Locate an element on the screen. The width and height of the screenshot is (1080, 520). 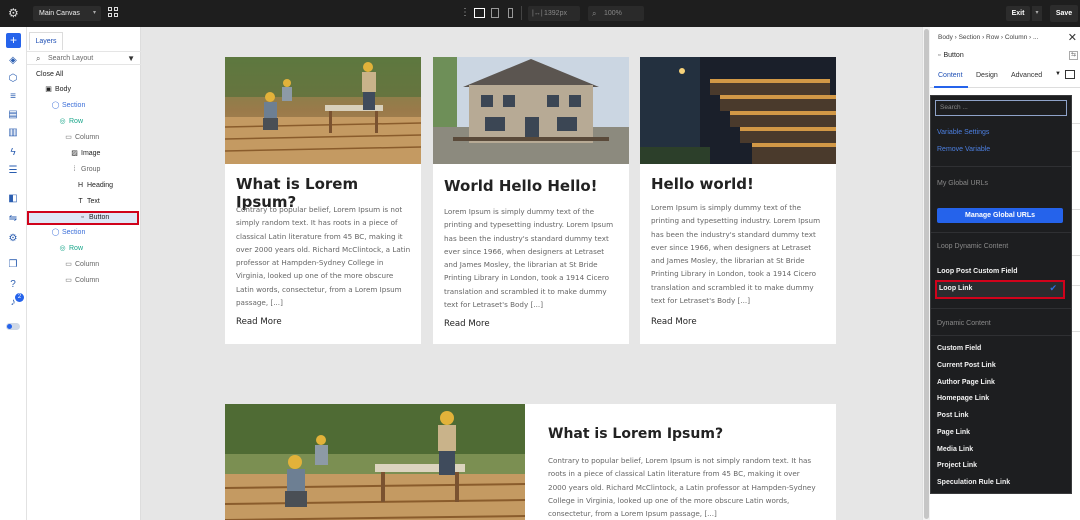
body-icon: ▣ is located at coordinates (48, 89).